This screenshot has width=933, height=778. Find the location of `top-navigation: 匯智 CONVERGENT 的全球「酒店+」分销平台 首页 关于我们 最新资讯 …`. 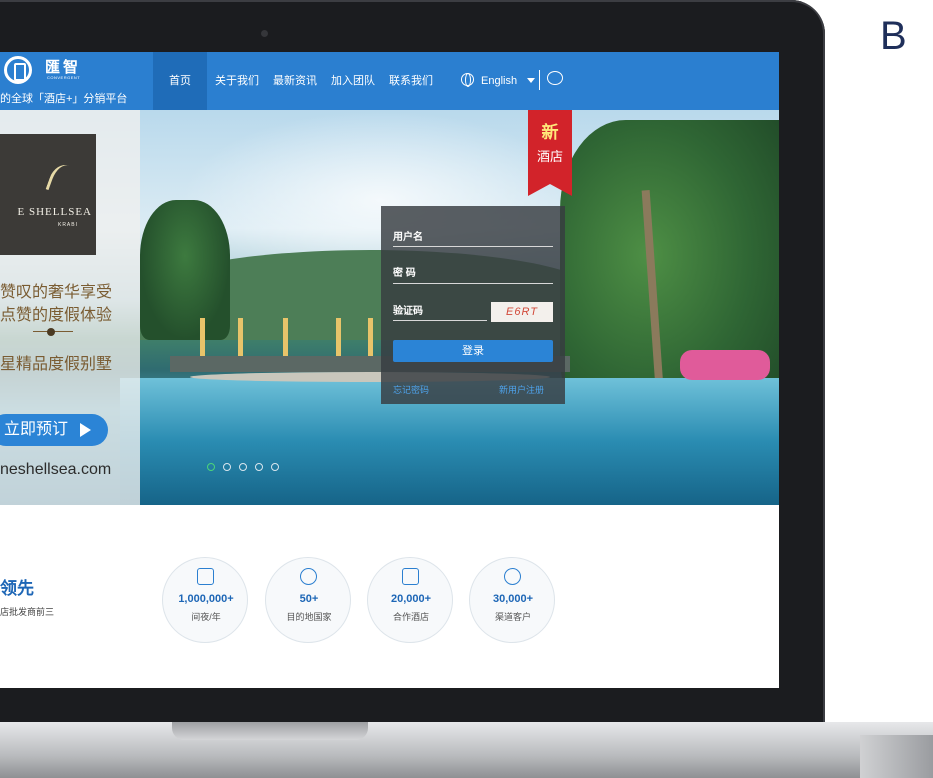

top-navigation: 匯智 CONVERGENT 的全球「酒店+」分销平台 首页 关于我们 最新资讯 … is located at coordinates (389, 81).